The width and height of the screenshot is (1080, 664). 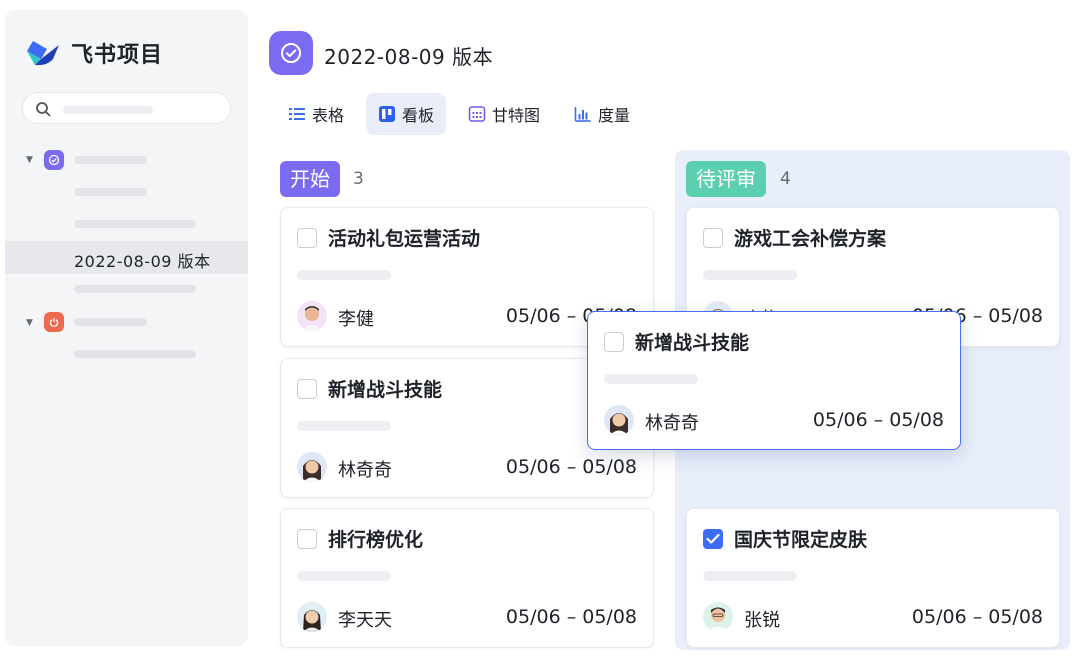 I want to click on version-icon, so click(x=291, y=53).